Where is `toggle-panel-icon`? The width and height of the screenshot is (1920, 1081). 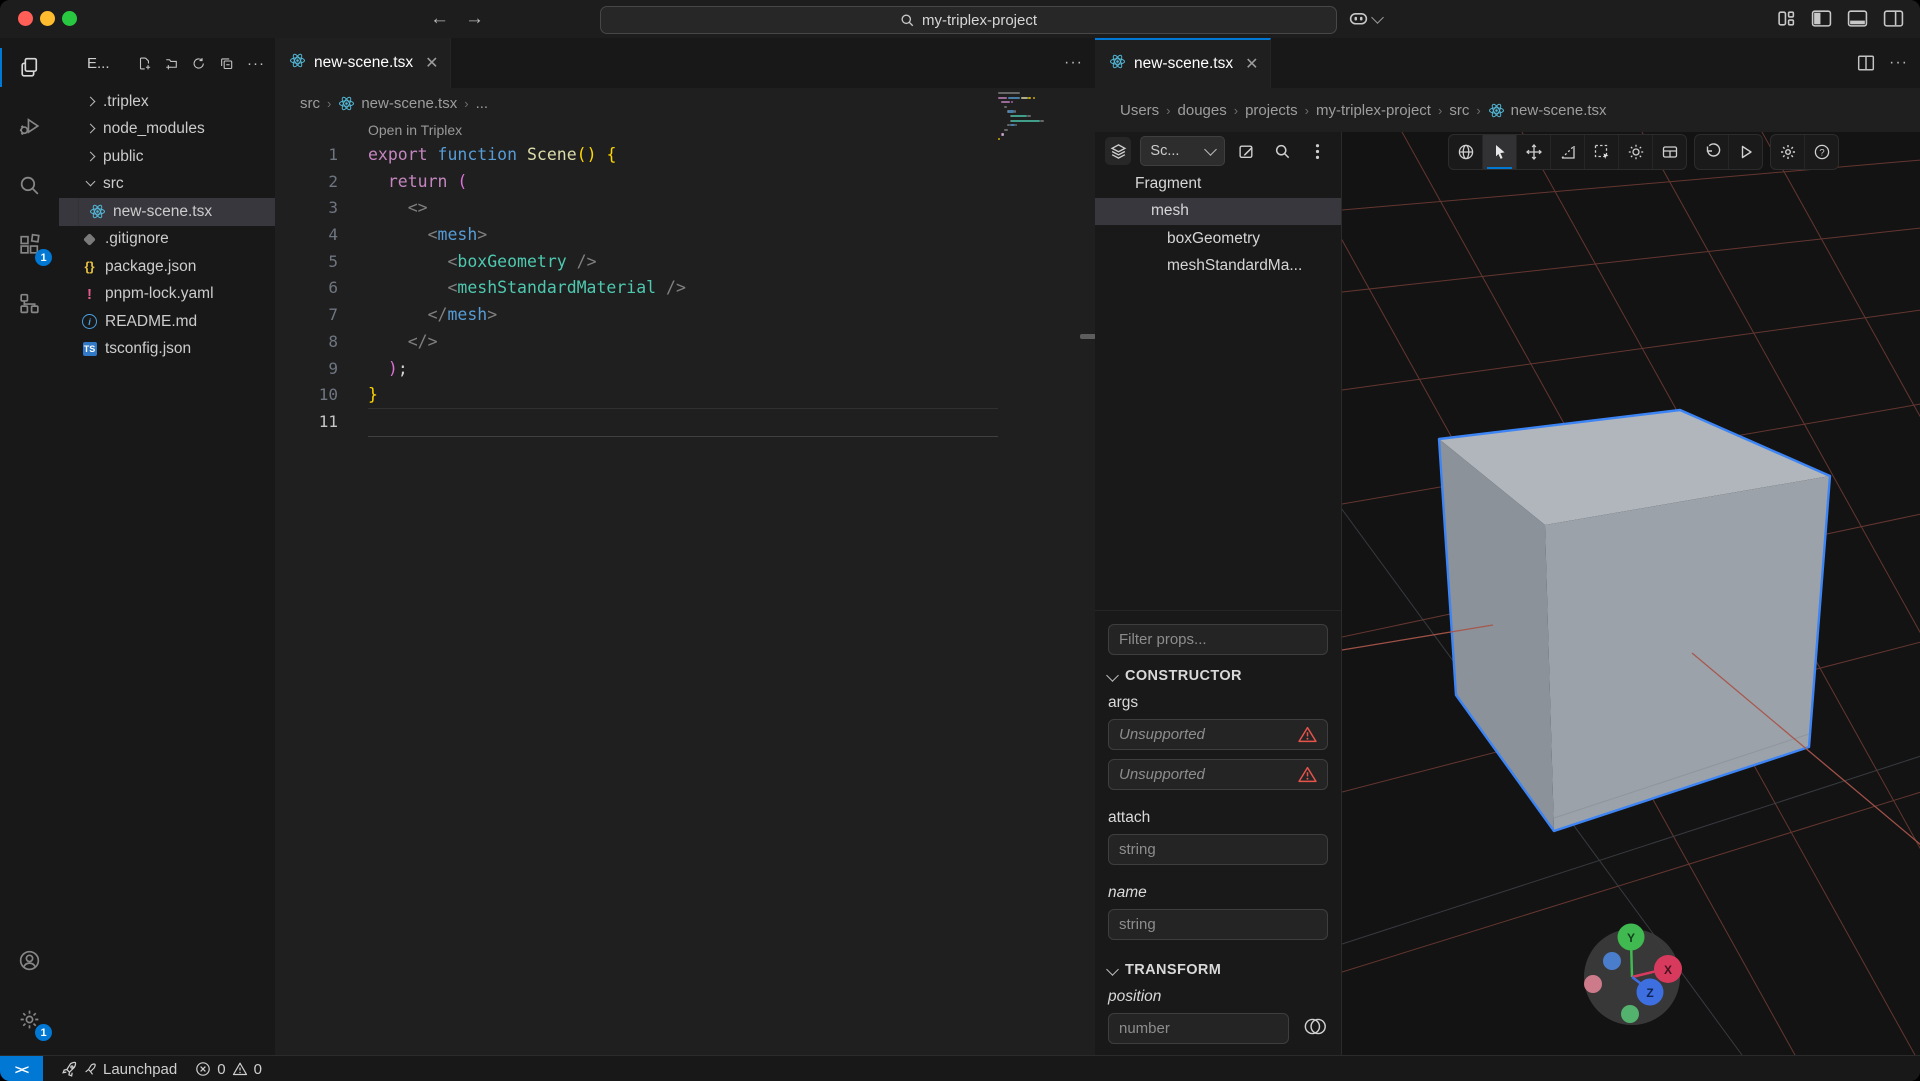 toggle-panel-icon is located at coordinates (1857, 18).